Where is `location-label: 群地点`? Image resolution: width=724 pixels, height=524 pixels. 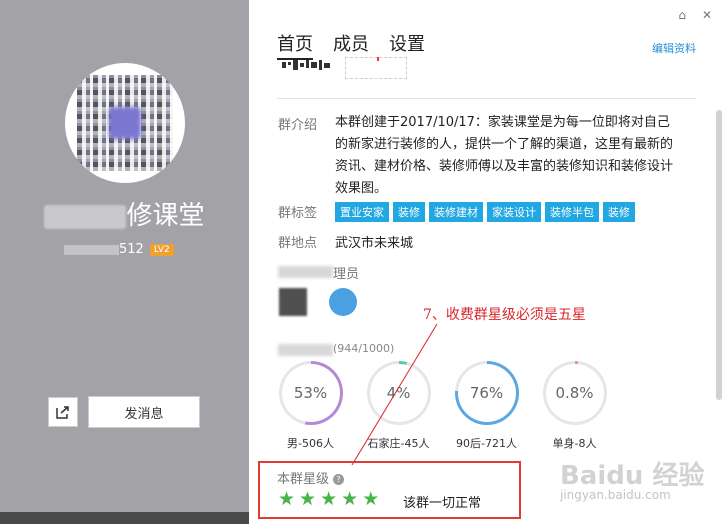
location-label: 群地点 is located at coordinates (298, 243).